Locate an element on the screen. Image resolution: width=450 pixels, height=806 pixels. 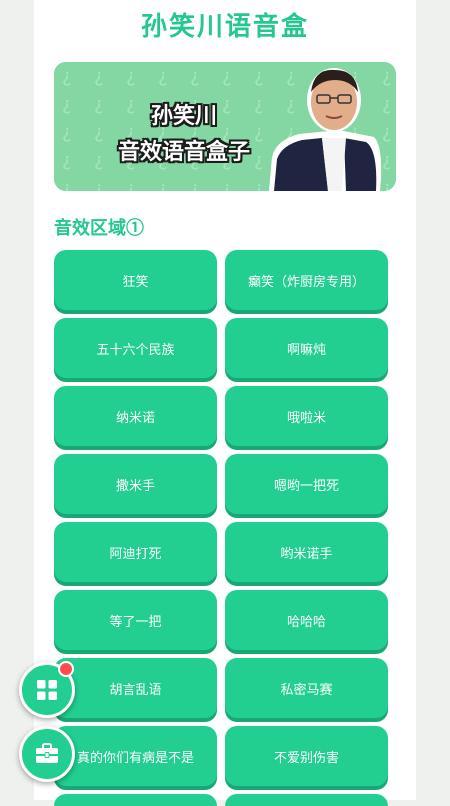
page-title: 孙笑川语音盒 is located at coordinates (224, 27).